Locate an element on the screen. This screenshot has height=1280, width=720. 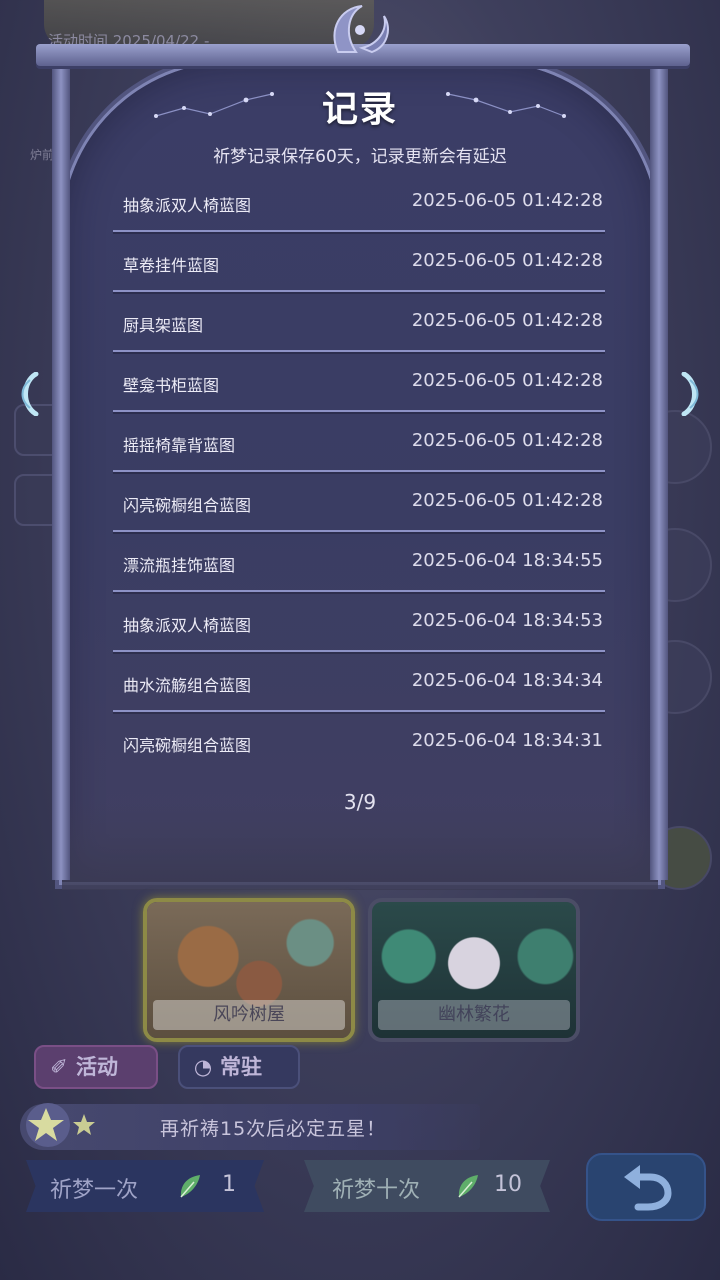
moon-crest-icon is located at coordinates (361, 29).